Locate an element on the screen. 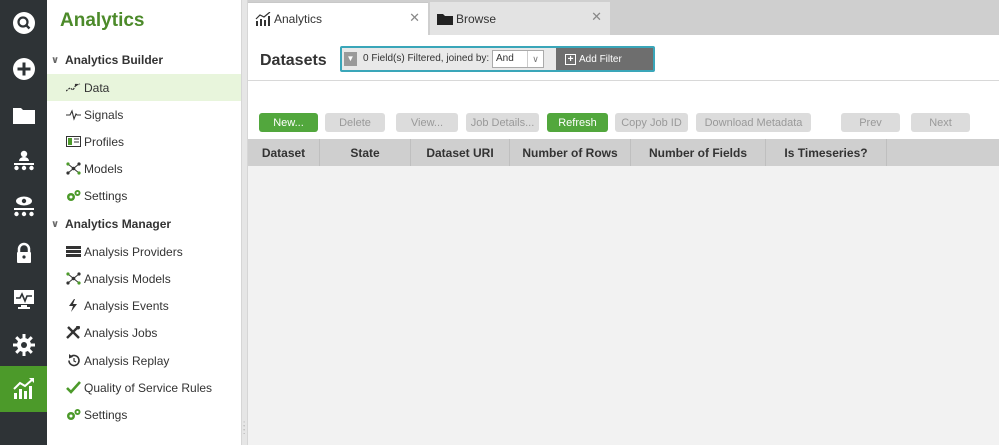  checkmark-icon is located at coordinates (75, 388).